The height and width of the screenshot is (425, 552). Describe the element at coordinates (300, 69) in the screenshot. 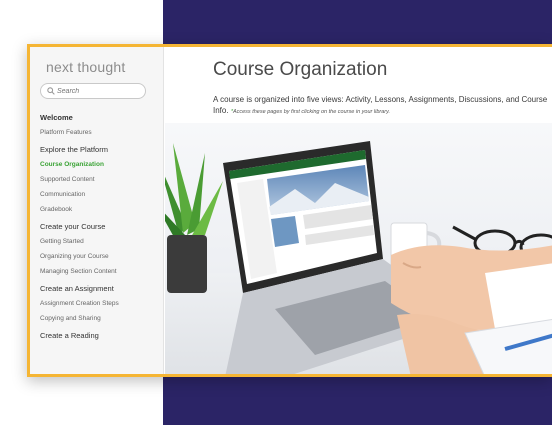

I see `page-title: Course Organization` at that location.